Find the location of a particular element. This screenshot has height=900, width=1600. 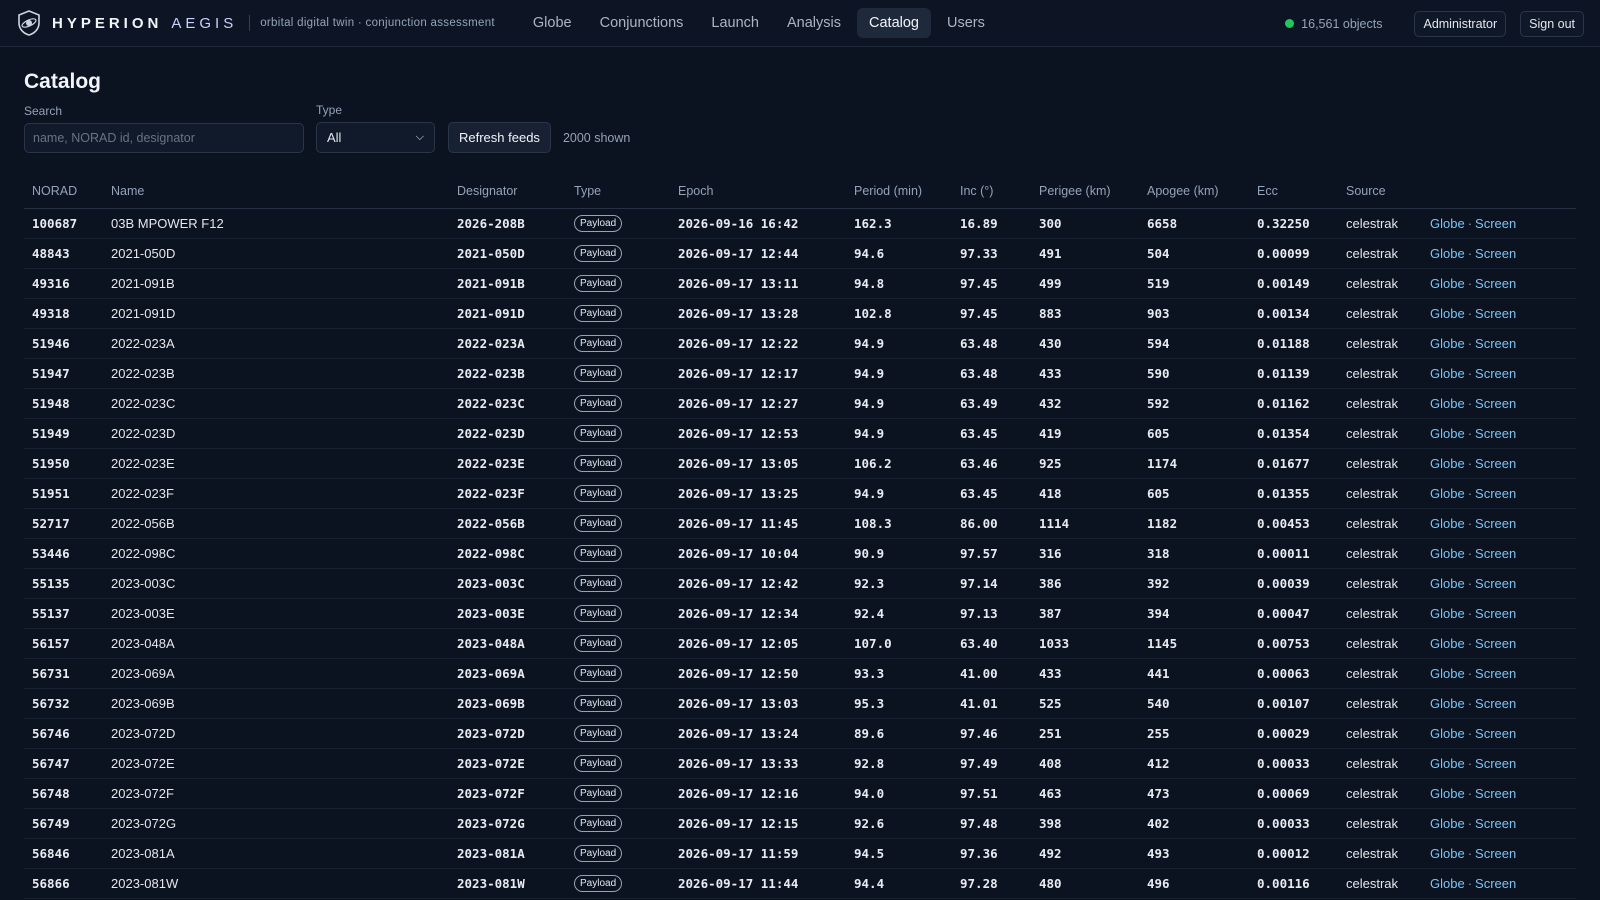

column-header: Period (min) is located at coordinates (899, 192).